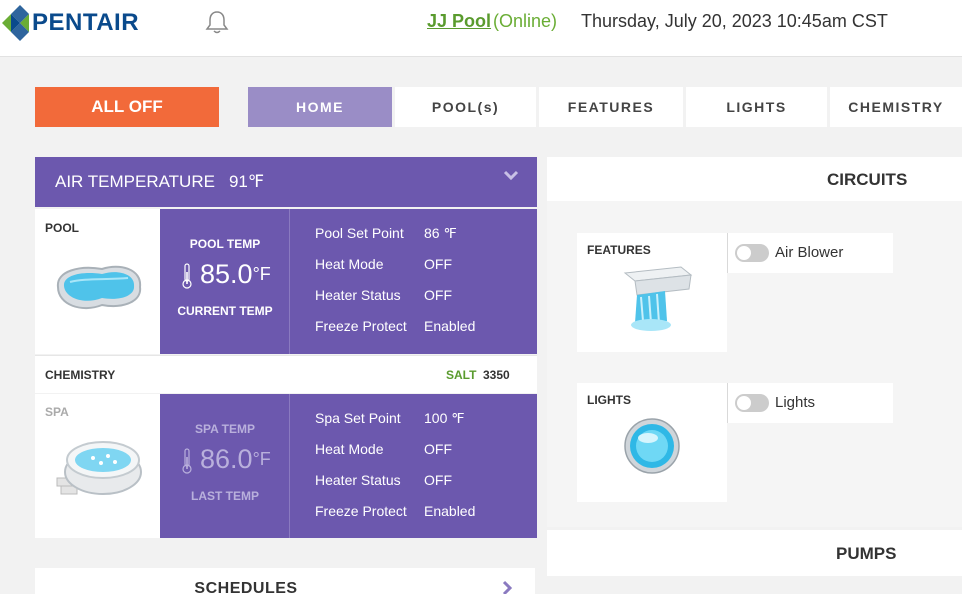 The image size is (962, 594). I want to click on spa-temp-unit: °F, so click(261, 459).